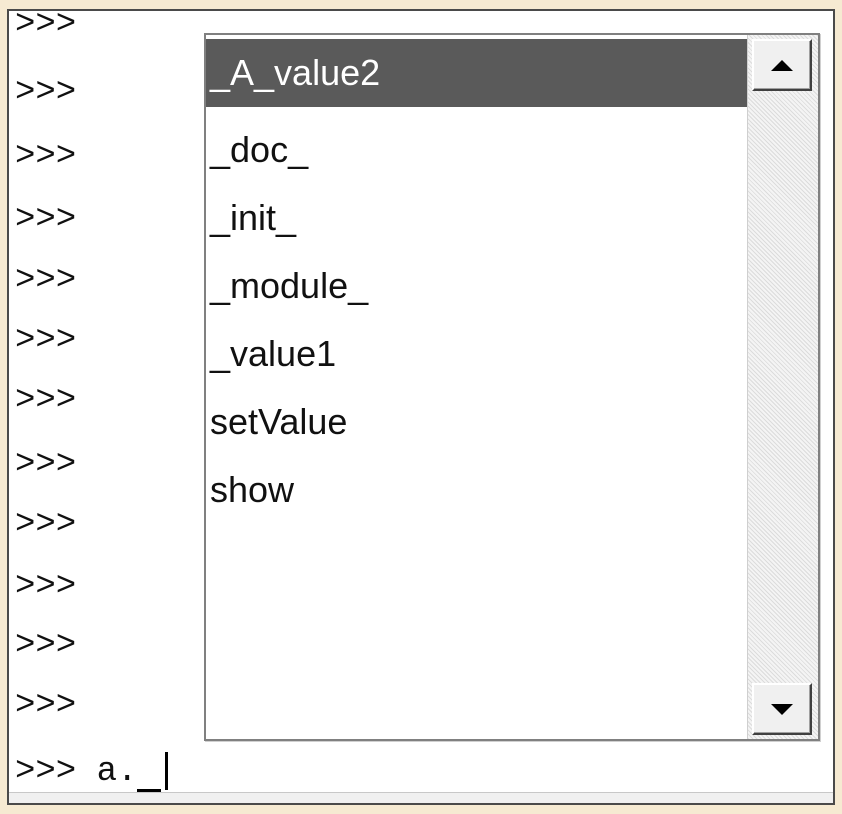  I want to click on autocomplete-item: _value1, so click(477, 354).